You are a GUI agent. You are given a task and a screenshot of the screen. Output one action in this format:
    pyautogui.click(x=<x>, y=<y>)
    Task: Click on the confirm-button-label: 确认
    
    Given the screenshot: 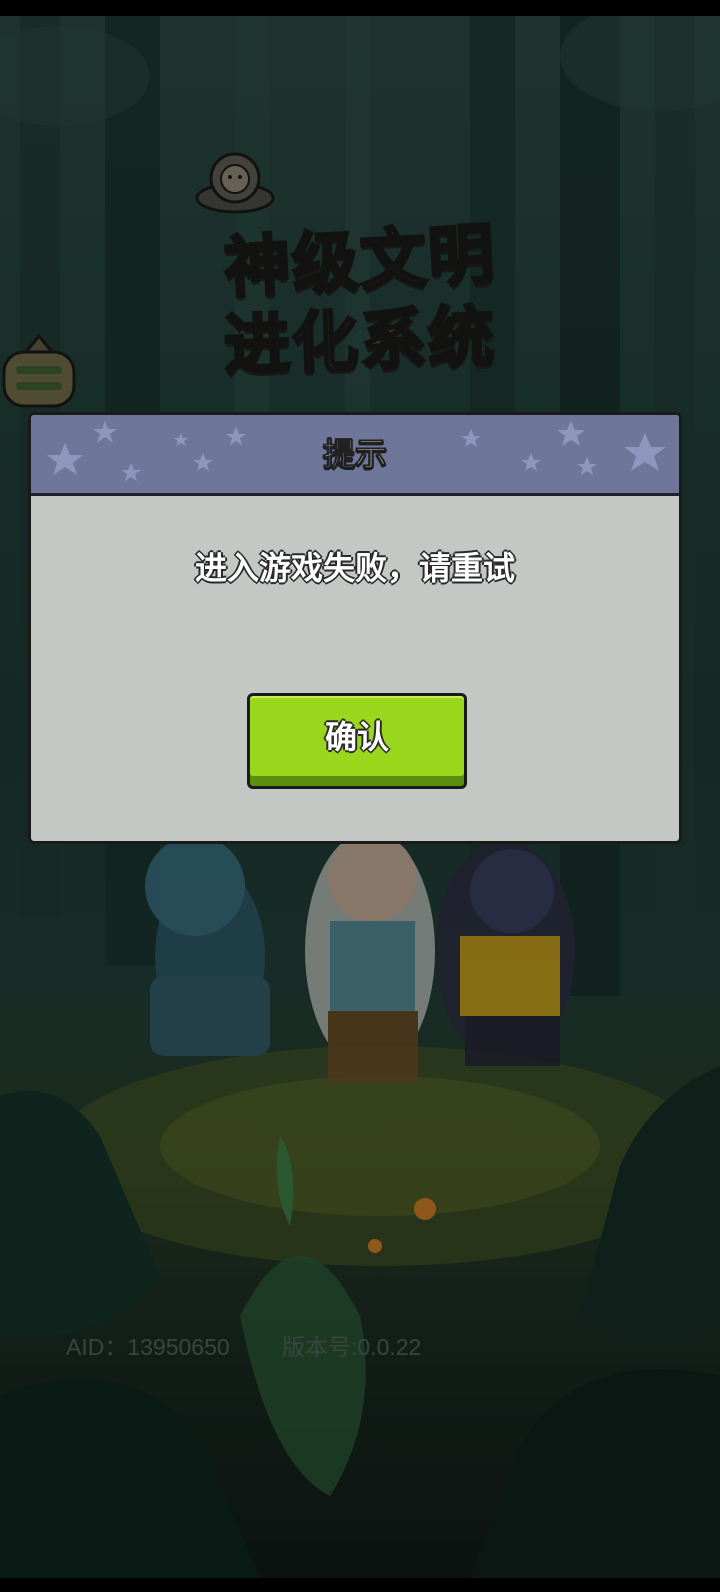 What is the action you would take?
    pyautogui.click(x=356, y=737)
    